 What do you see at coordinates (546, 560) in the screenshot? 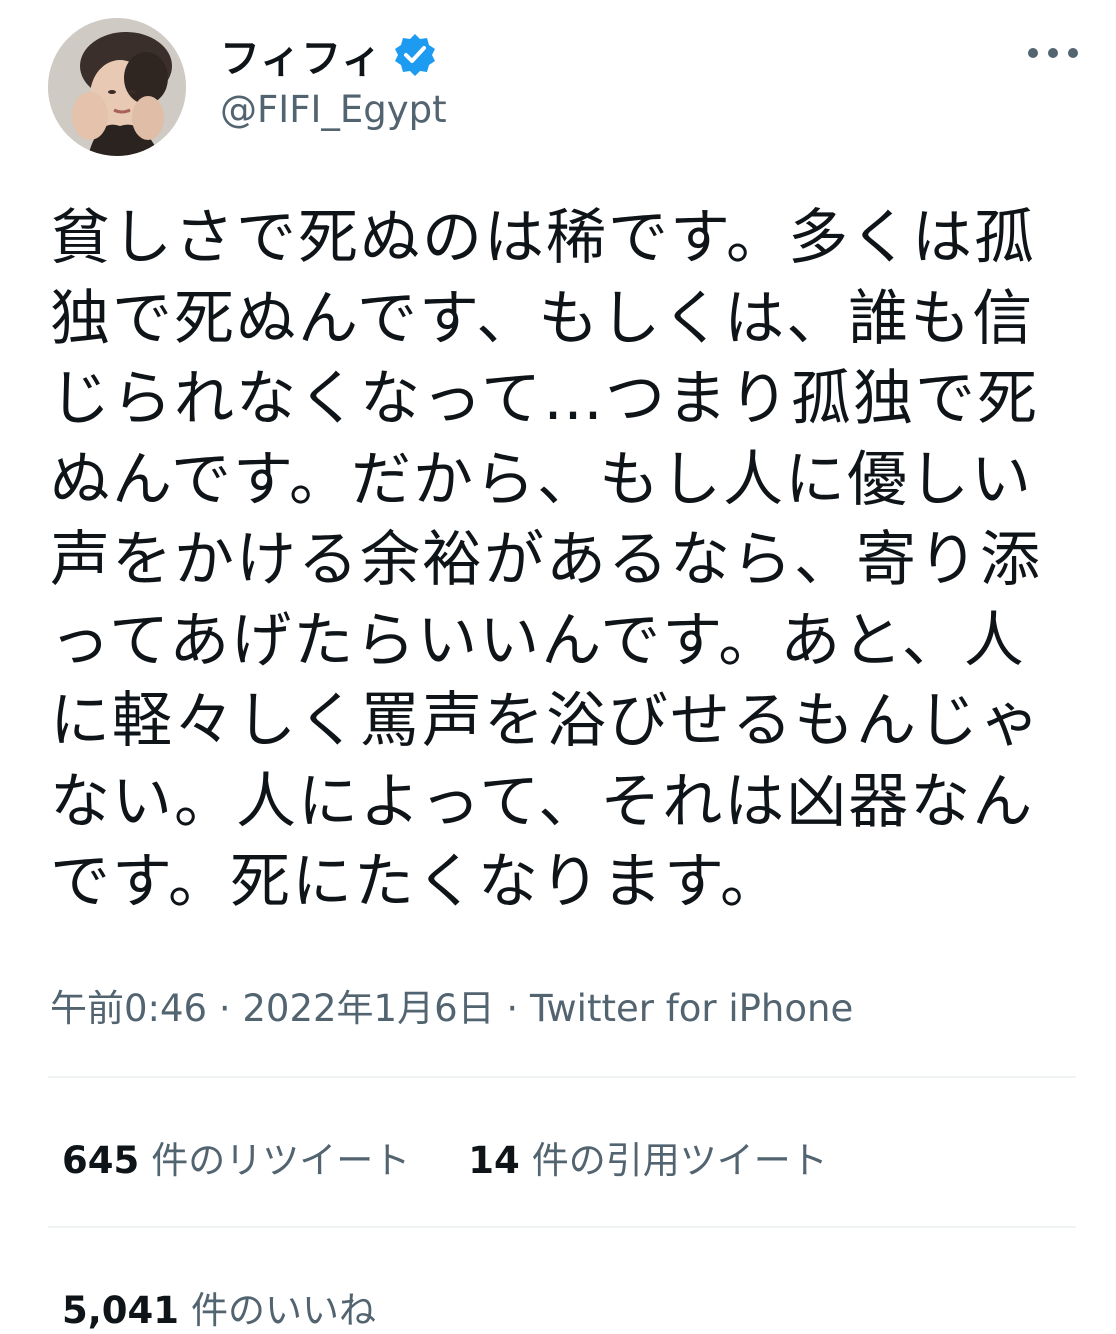
I see `tweet-text-line: 声をかける余裕があるなら、寄り添` at bounding box center [546, 560].